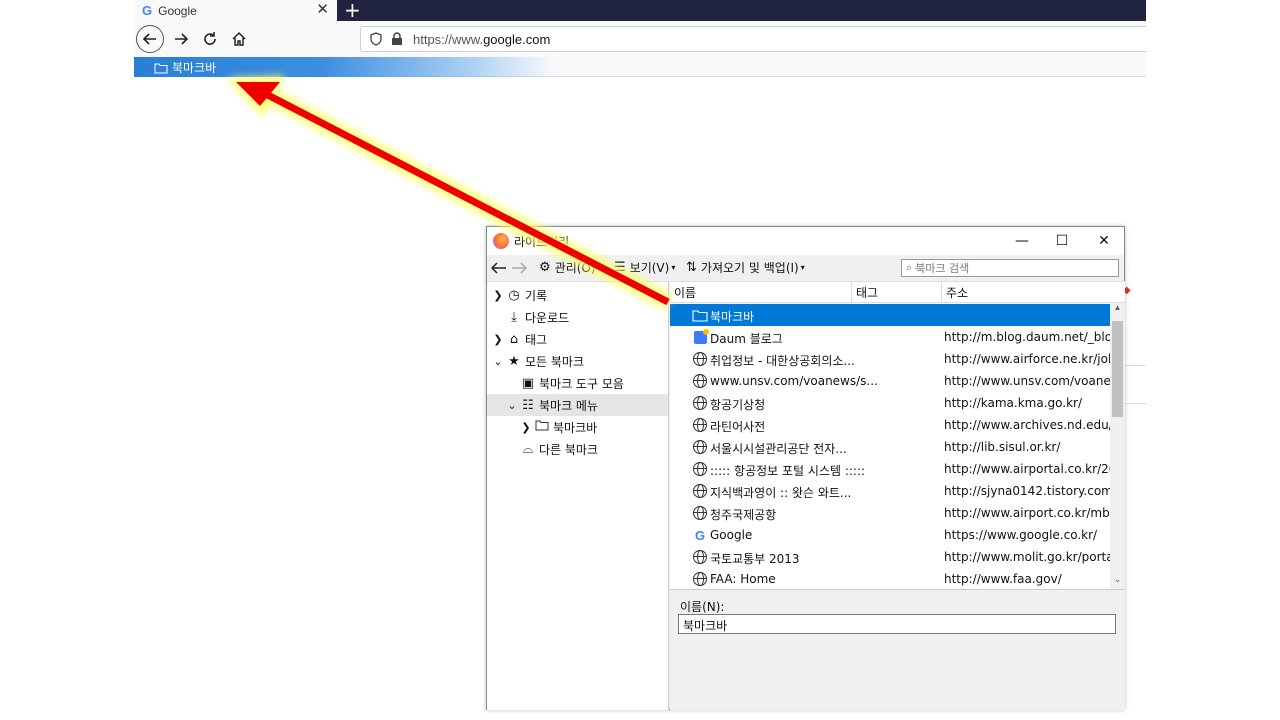 The height and width of the screenshot is (720, 1280). I want to click on reload-icon, so click(210, 38).